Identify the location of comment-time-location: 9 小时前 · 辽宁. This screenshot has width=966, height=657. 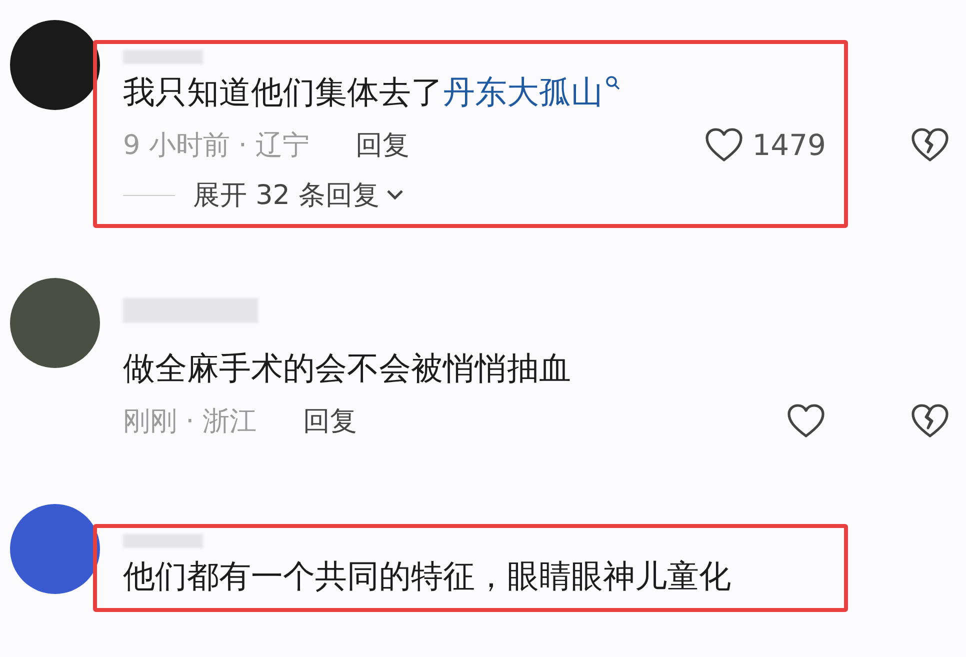
(216, 146).